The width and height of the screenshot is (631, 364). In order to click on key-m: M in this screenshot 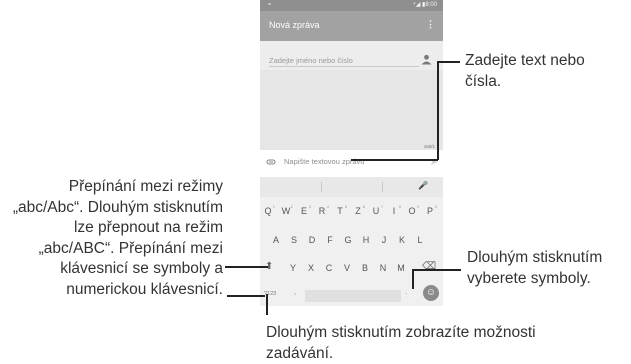, I will do `click(401, 268)`.